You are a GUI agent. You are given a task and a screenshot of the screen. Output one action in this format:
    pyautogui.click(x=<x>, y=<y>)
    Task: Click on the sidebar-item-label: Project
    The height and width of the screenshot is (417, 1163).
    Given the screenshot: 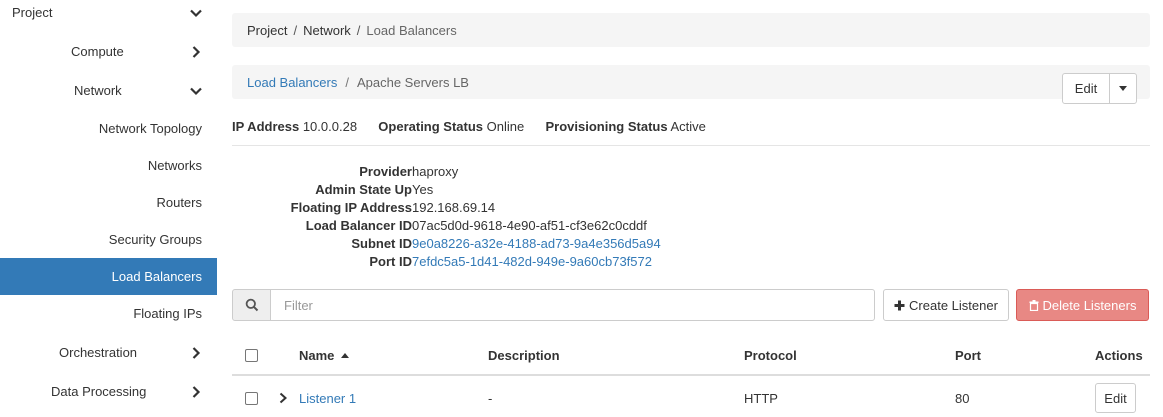 What is the action you would take?
    pyautogui.click(x=32, y=12)
    